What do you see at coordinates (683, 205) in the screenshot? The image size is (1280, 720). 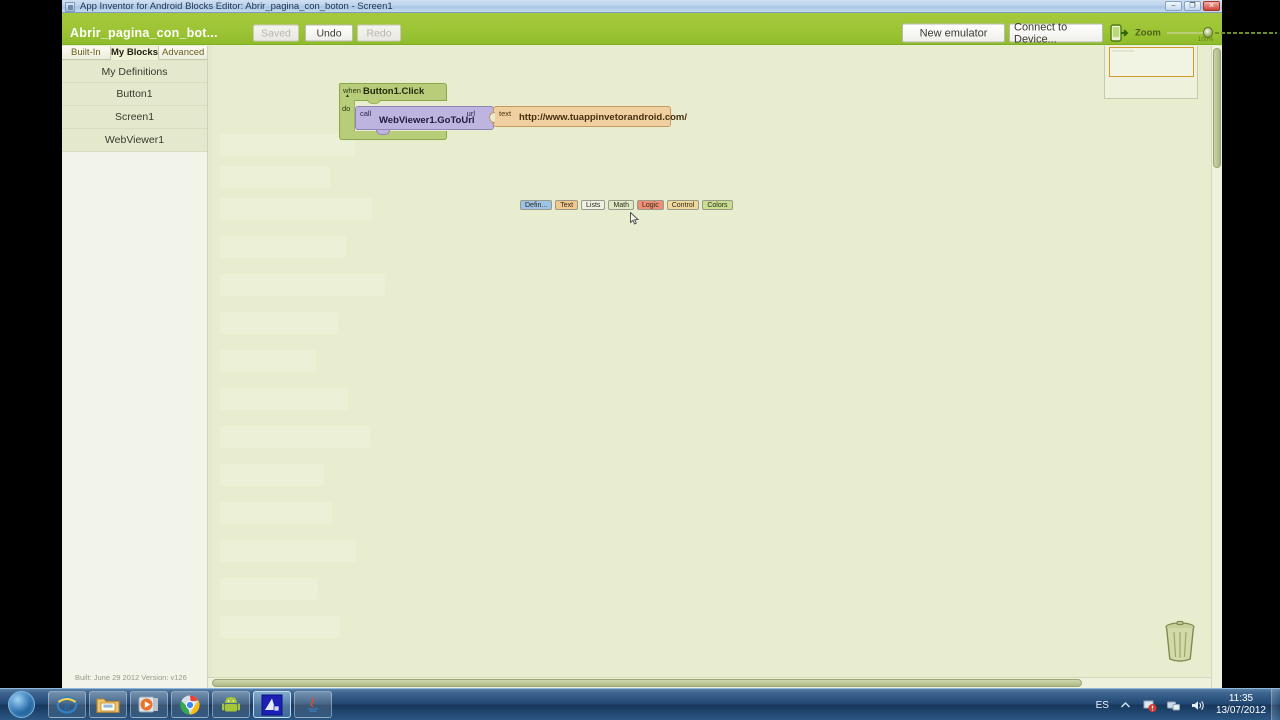 I see `chip-control: Control` at bounding box center [683, 205].